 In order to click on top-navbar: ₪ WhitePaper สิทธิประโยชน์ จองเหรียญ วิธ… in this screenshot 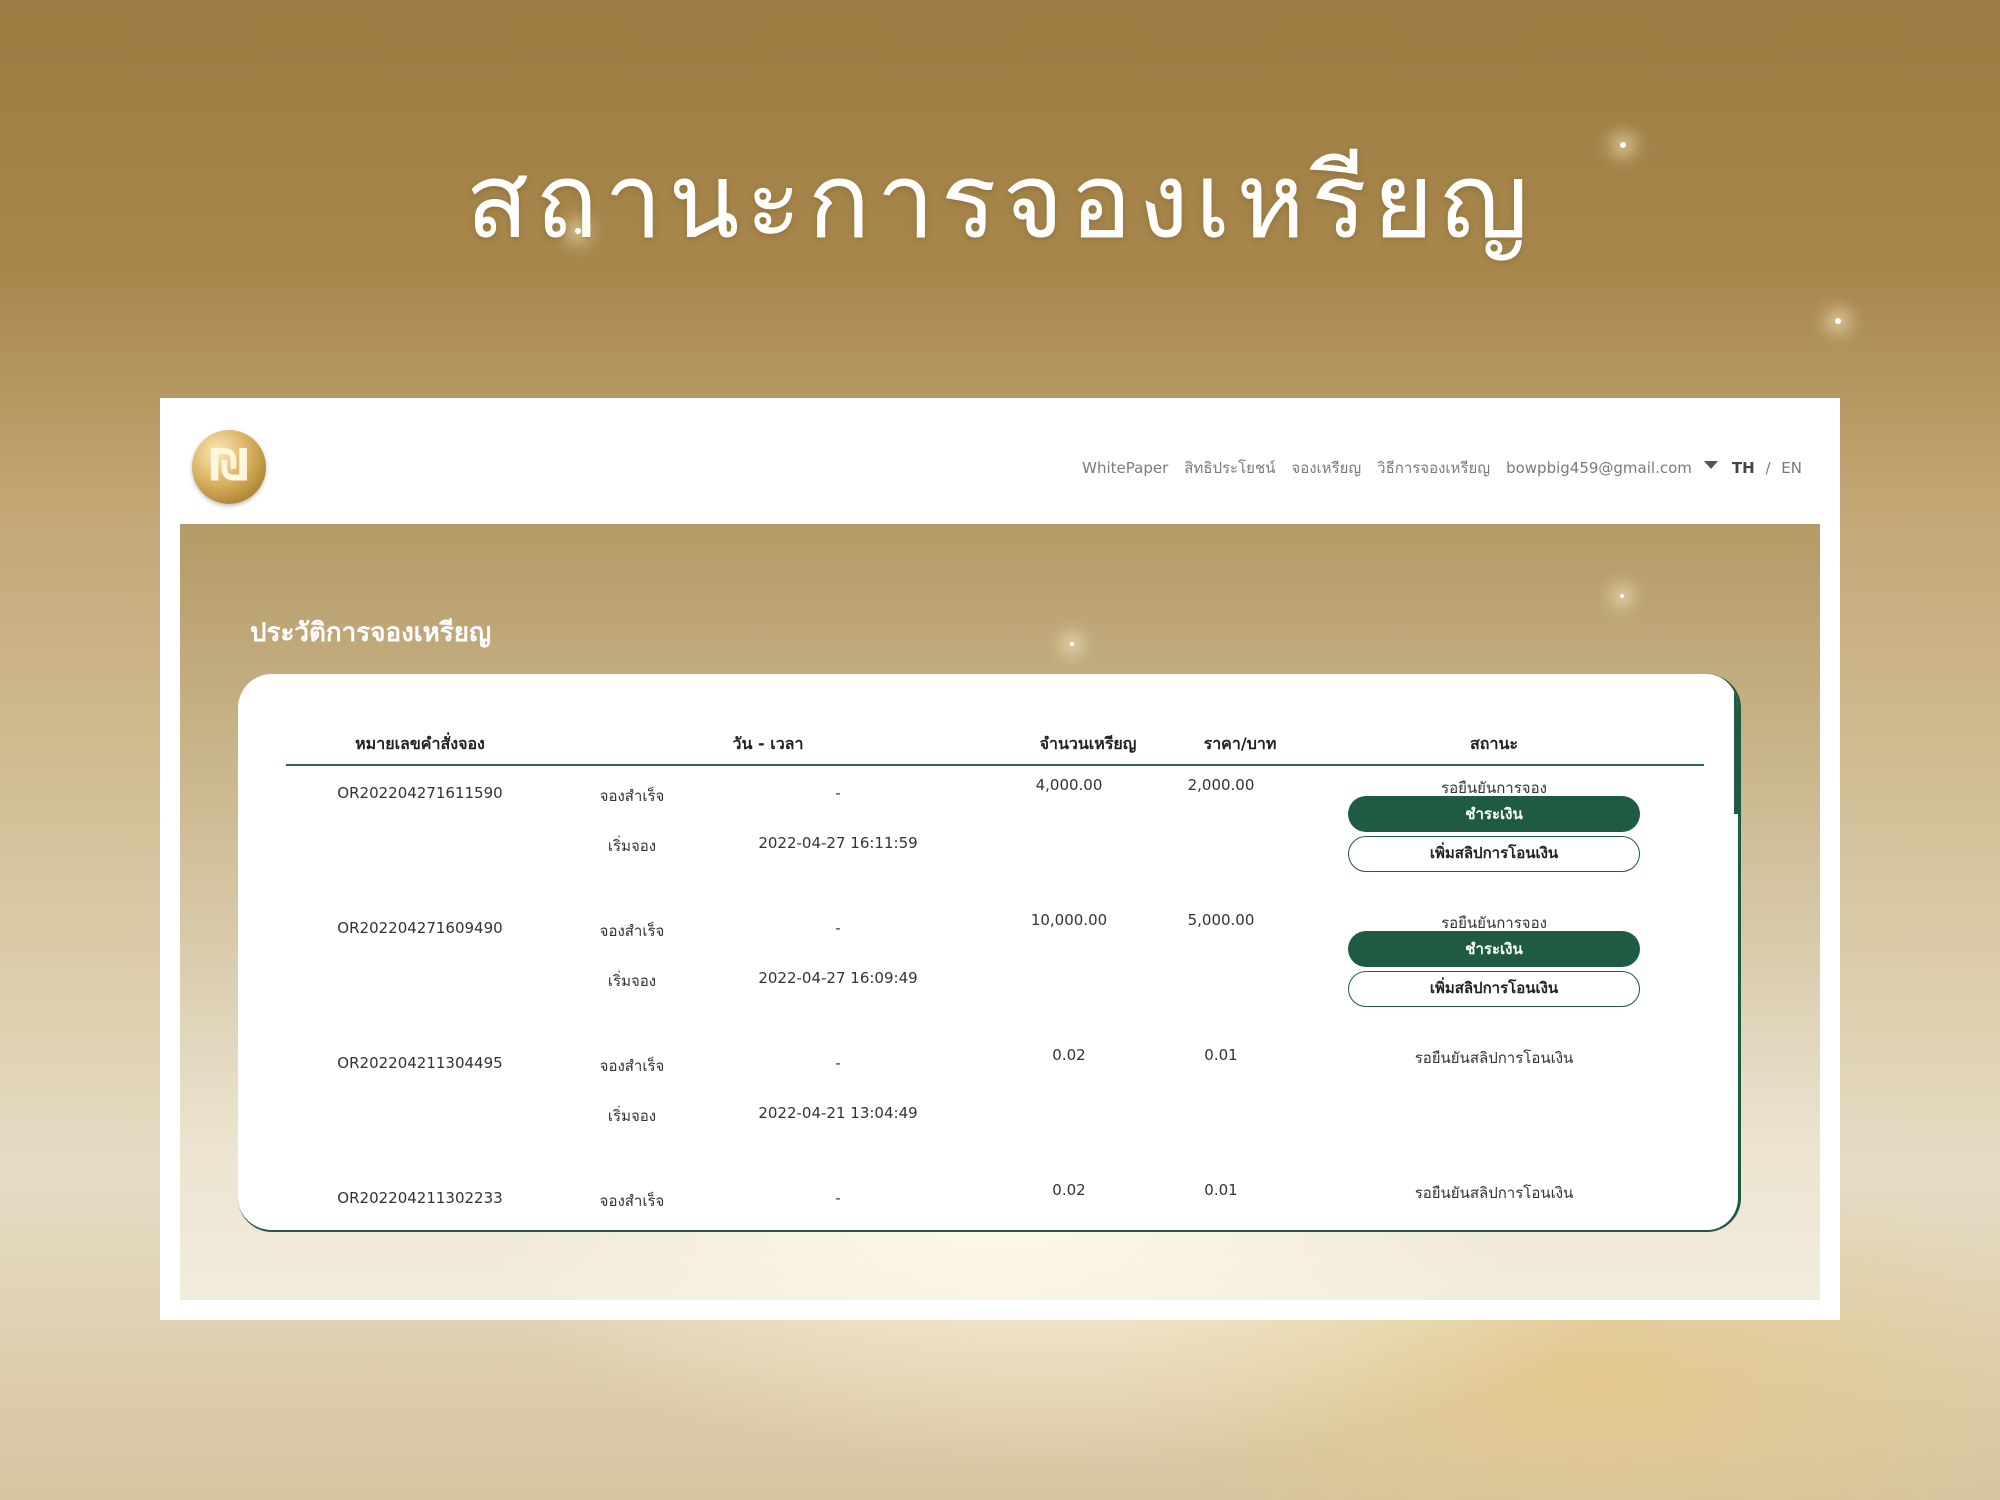, I will do `click(1000, 471)`.